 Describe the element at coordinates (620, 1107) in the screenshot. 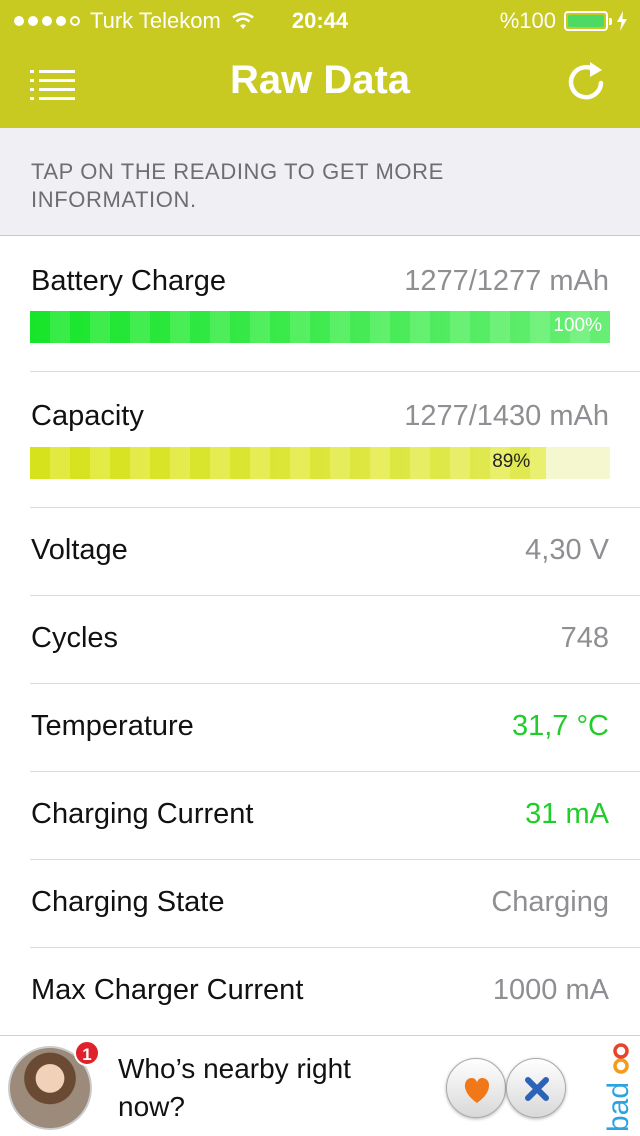

I see `svg-text: bad` at that location.